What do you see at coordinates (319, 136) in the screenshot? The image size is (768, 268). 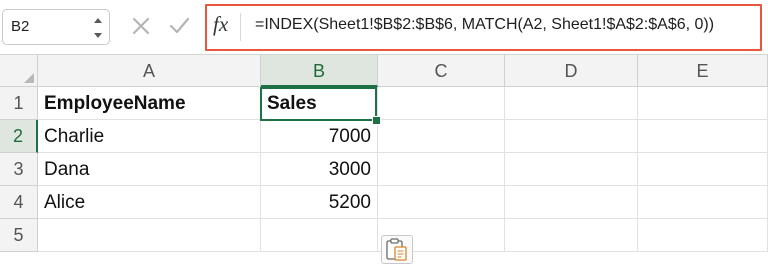 I see `cell-b2: 7000` at bounding box center [319, 136].